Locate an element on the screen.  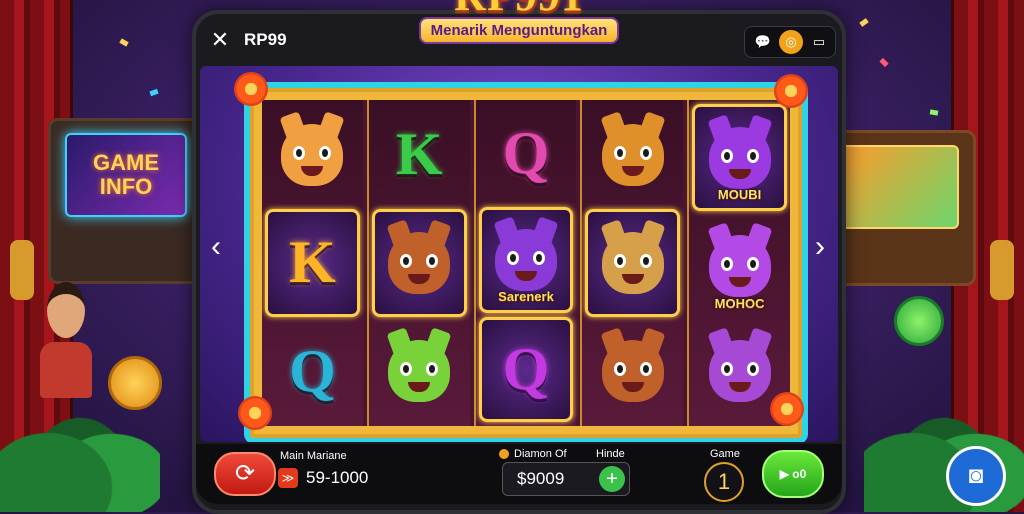
round-label: Game is located at coordinates (725, 454).